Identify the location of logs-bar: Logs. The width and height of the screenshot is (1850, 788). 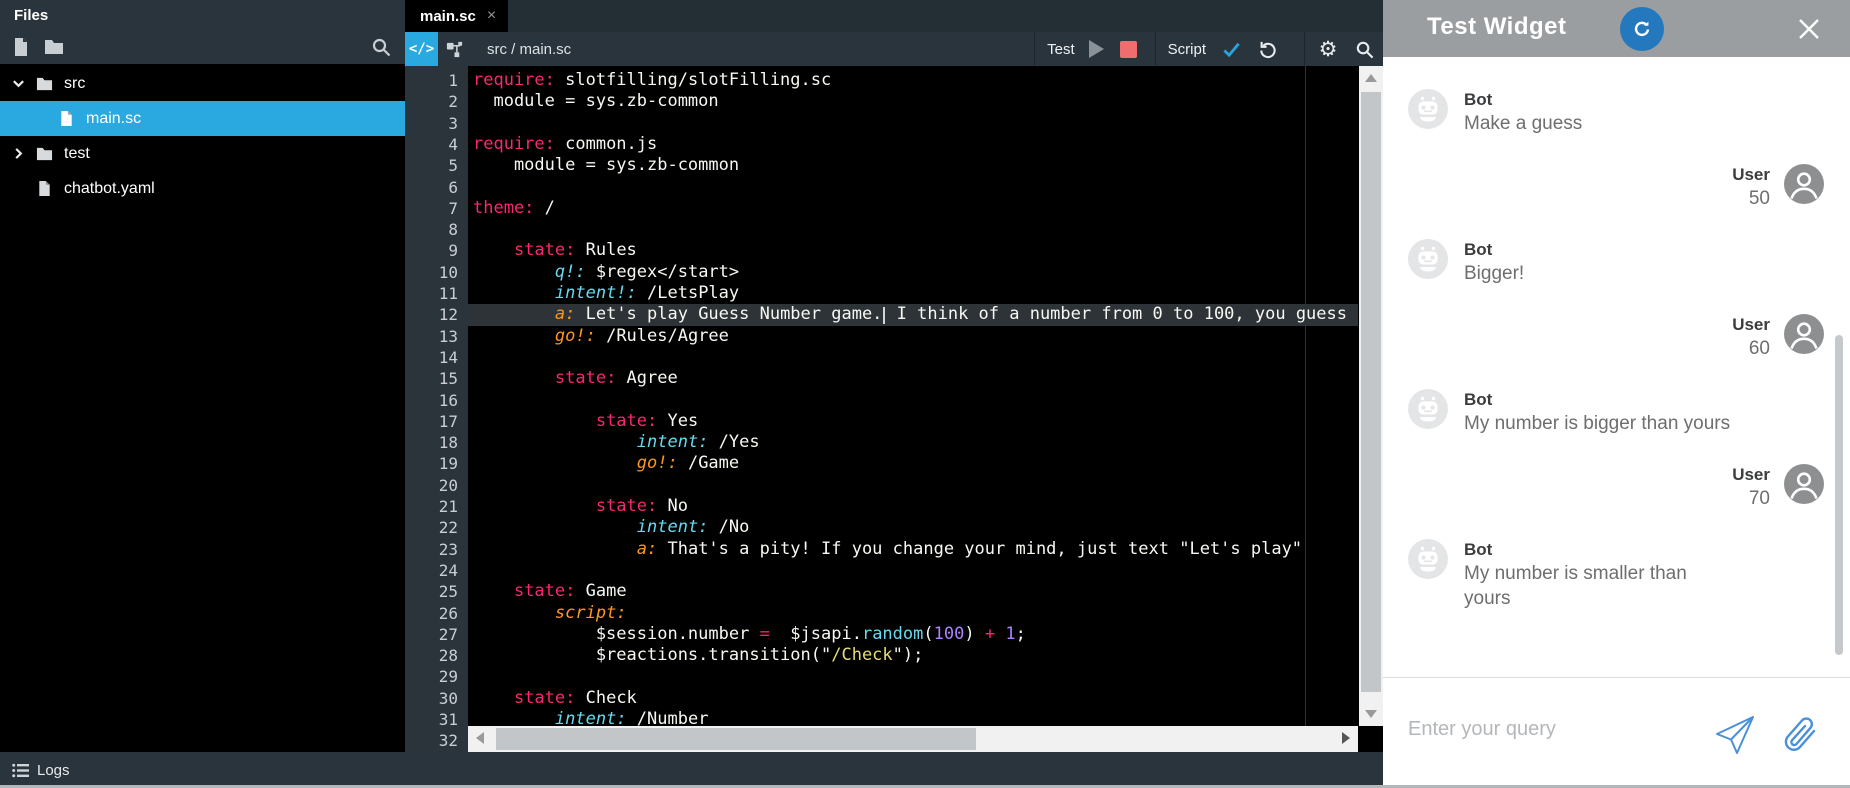
(691, 770).